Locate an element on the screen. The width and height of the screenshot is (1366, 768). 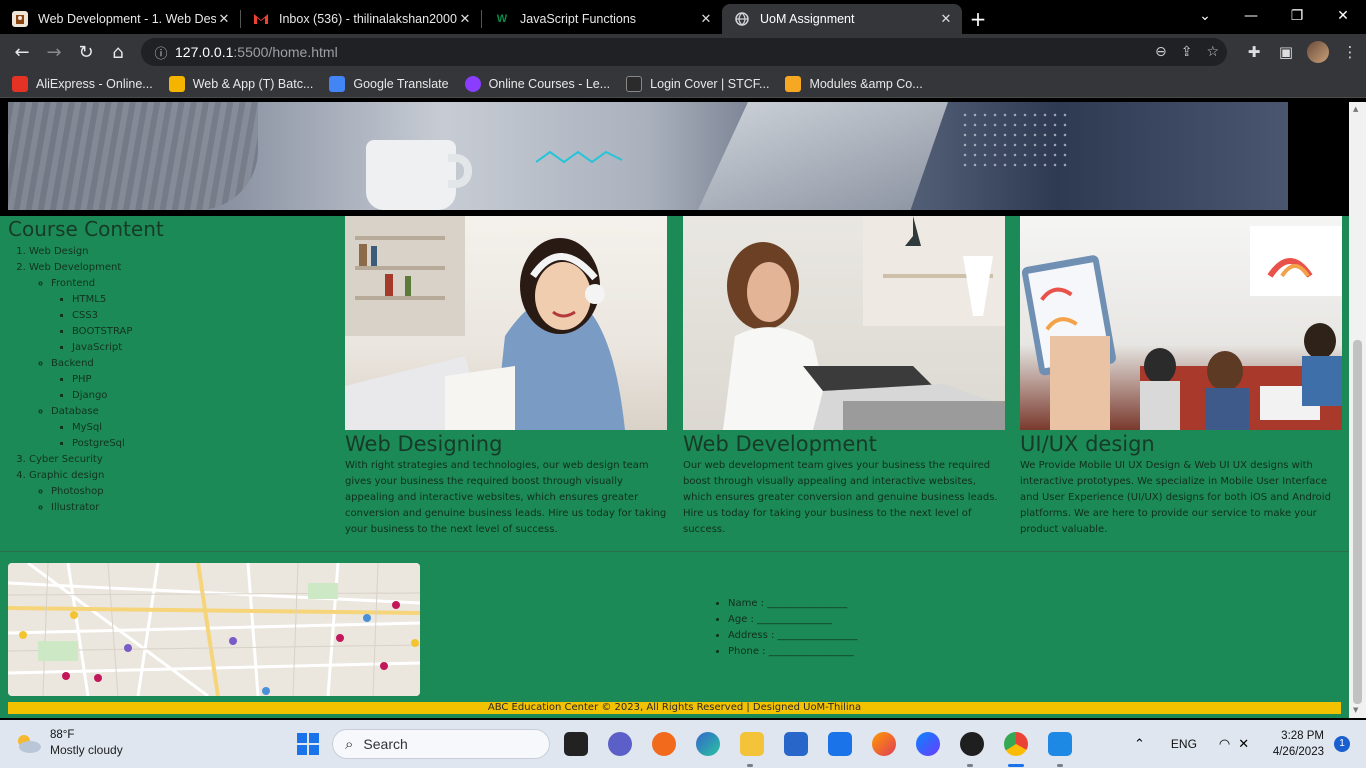
tab-web-development: Web Development - 1. Web Design ✕ is located at coordinates (120, 19).